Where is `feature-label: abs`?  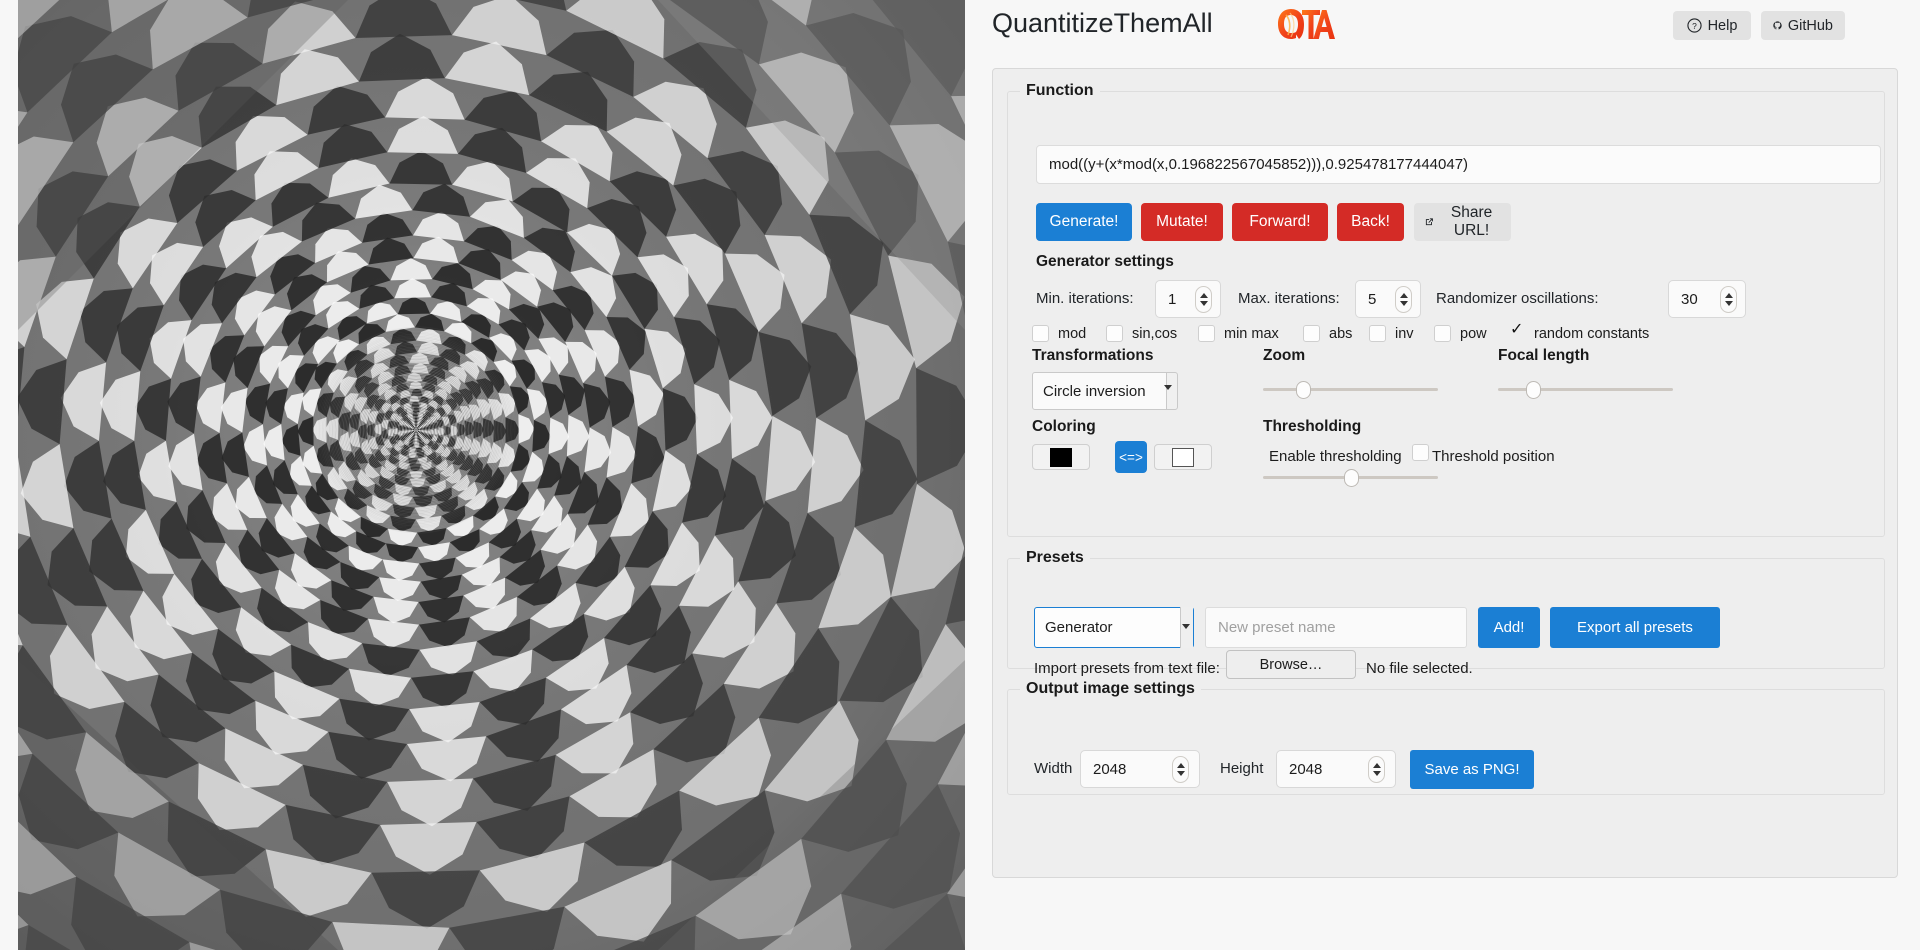 feature-label: abs is located at coordinates (1341, 333).